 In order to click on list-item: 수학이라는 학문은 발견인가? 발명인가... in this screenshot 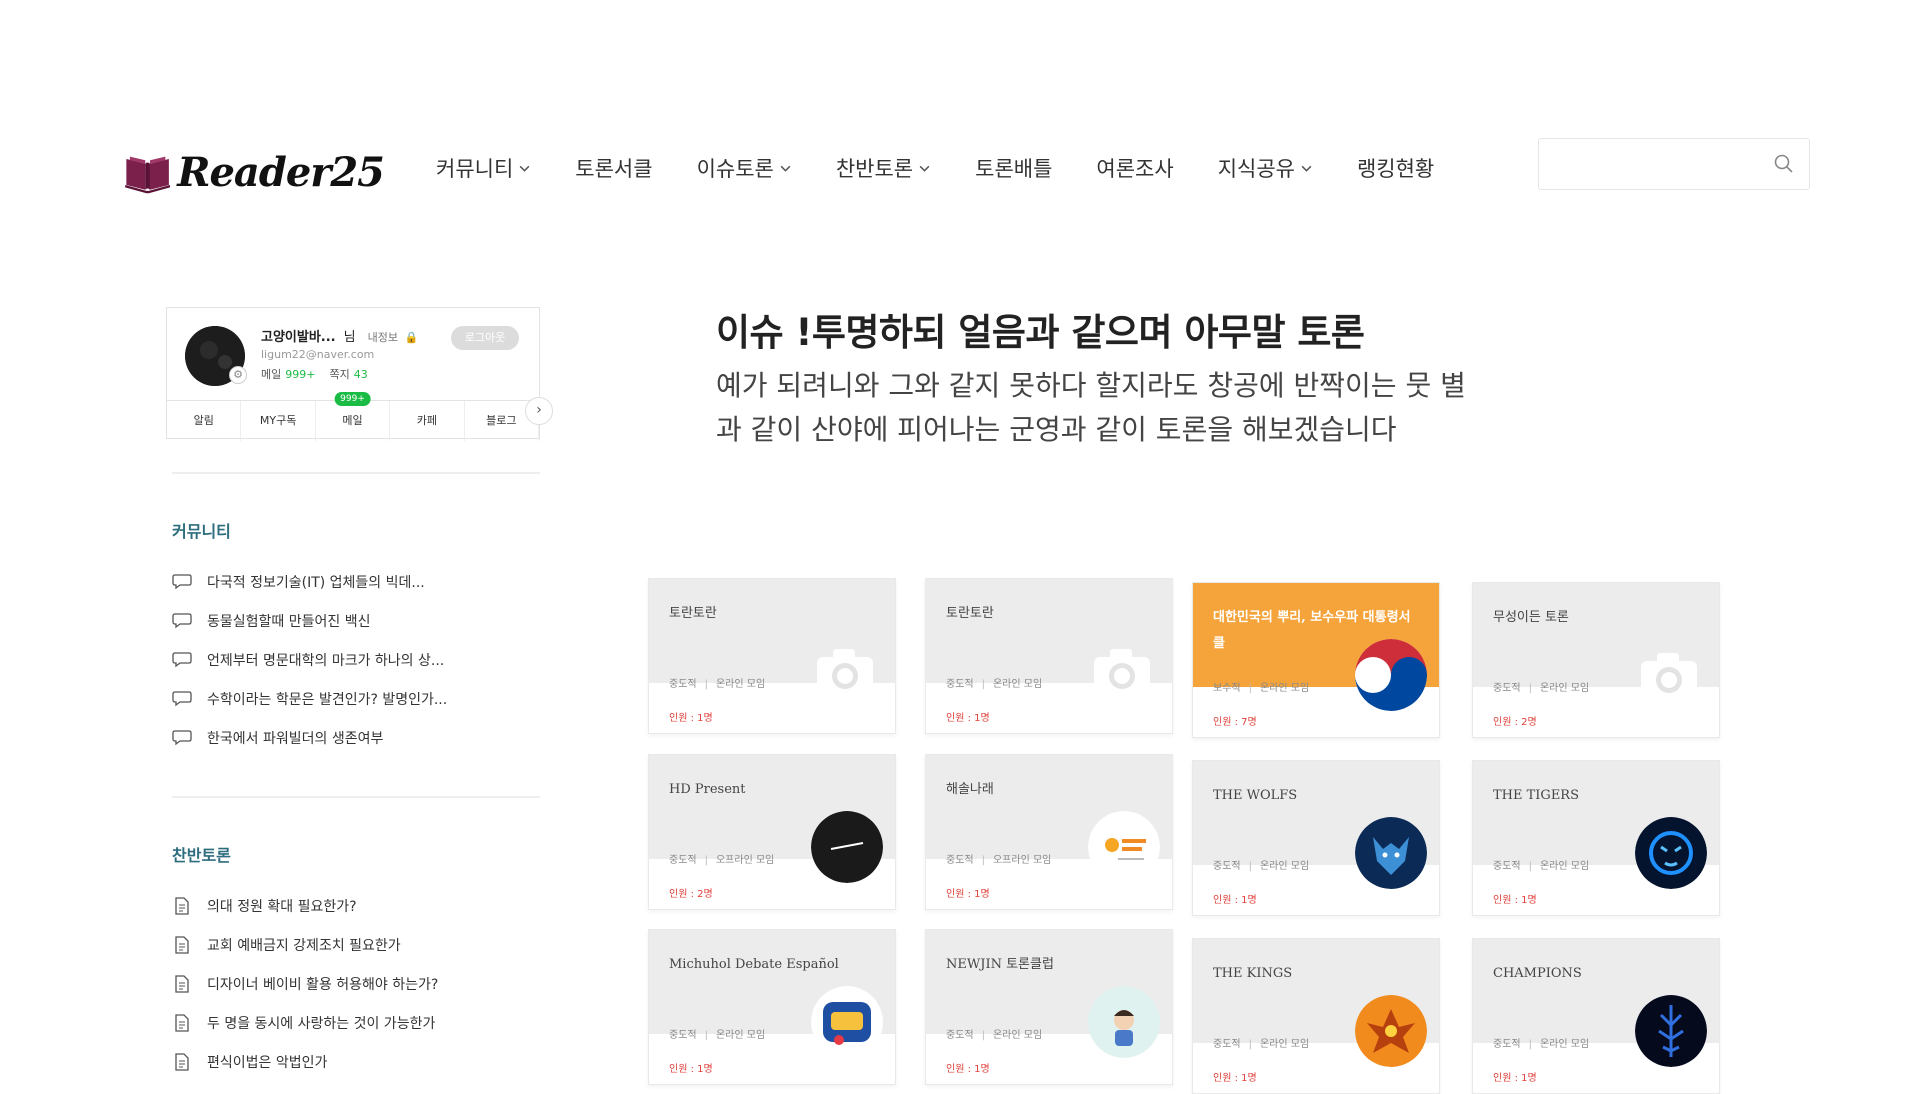, I will do `click(309, 698)`.